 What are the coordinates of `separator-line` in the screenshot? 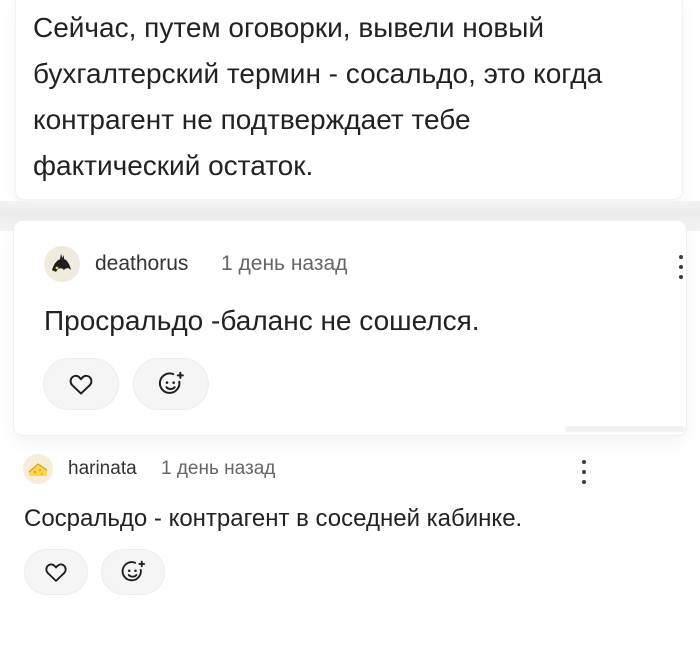 It's located at (625, 429).